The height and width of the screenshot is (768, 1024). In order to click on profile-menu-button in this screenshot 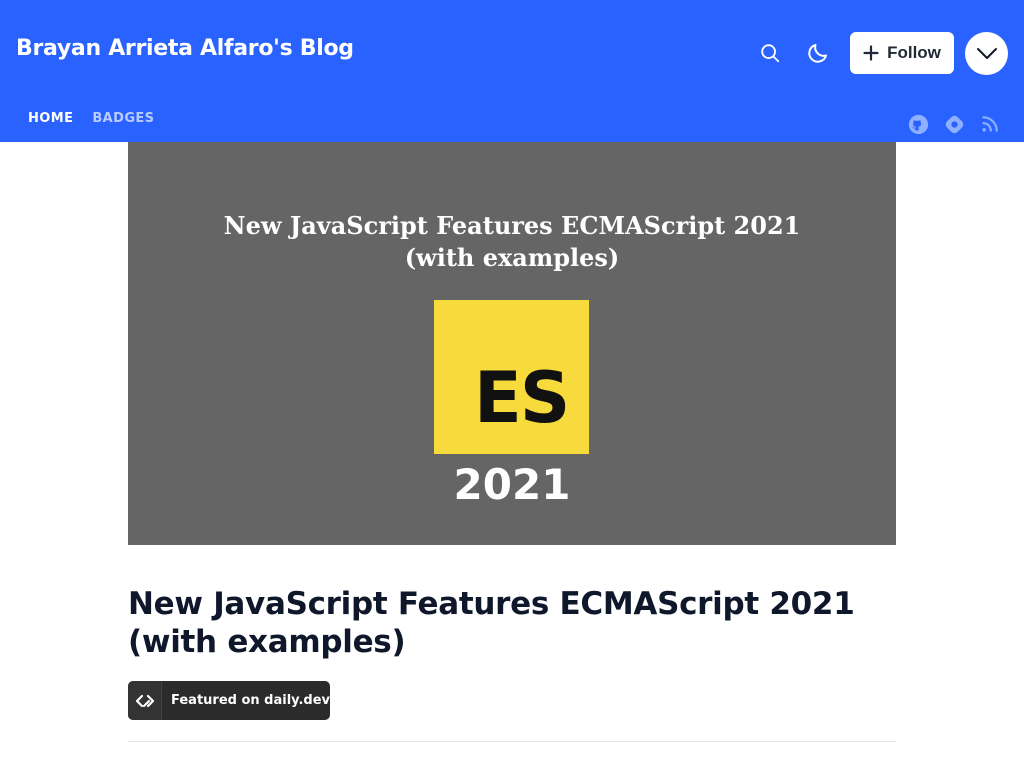, I will do `click(986, 53)`.